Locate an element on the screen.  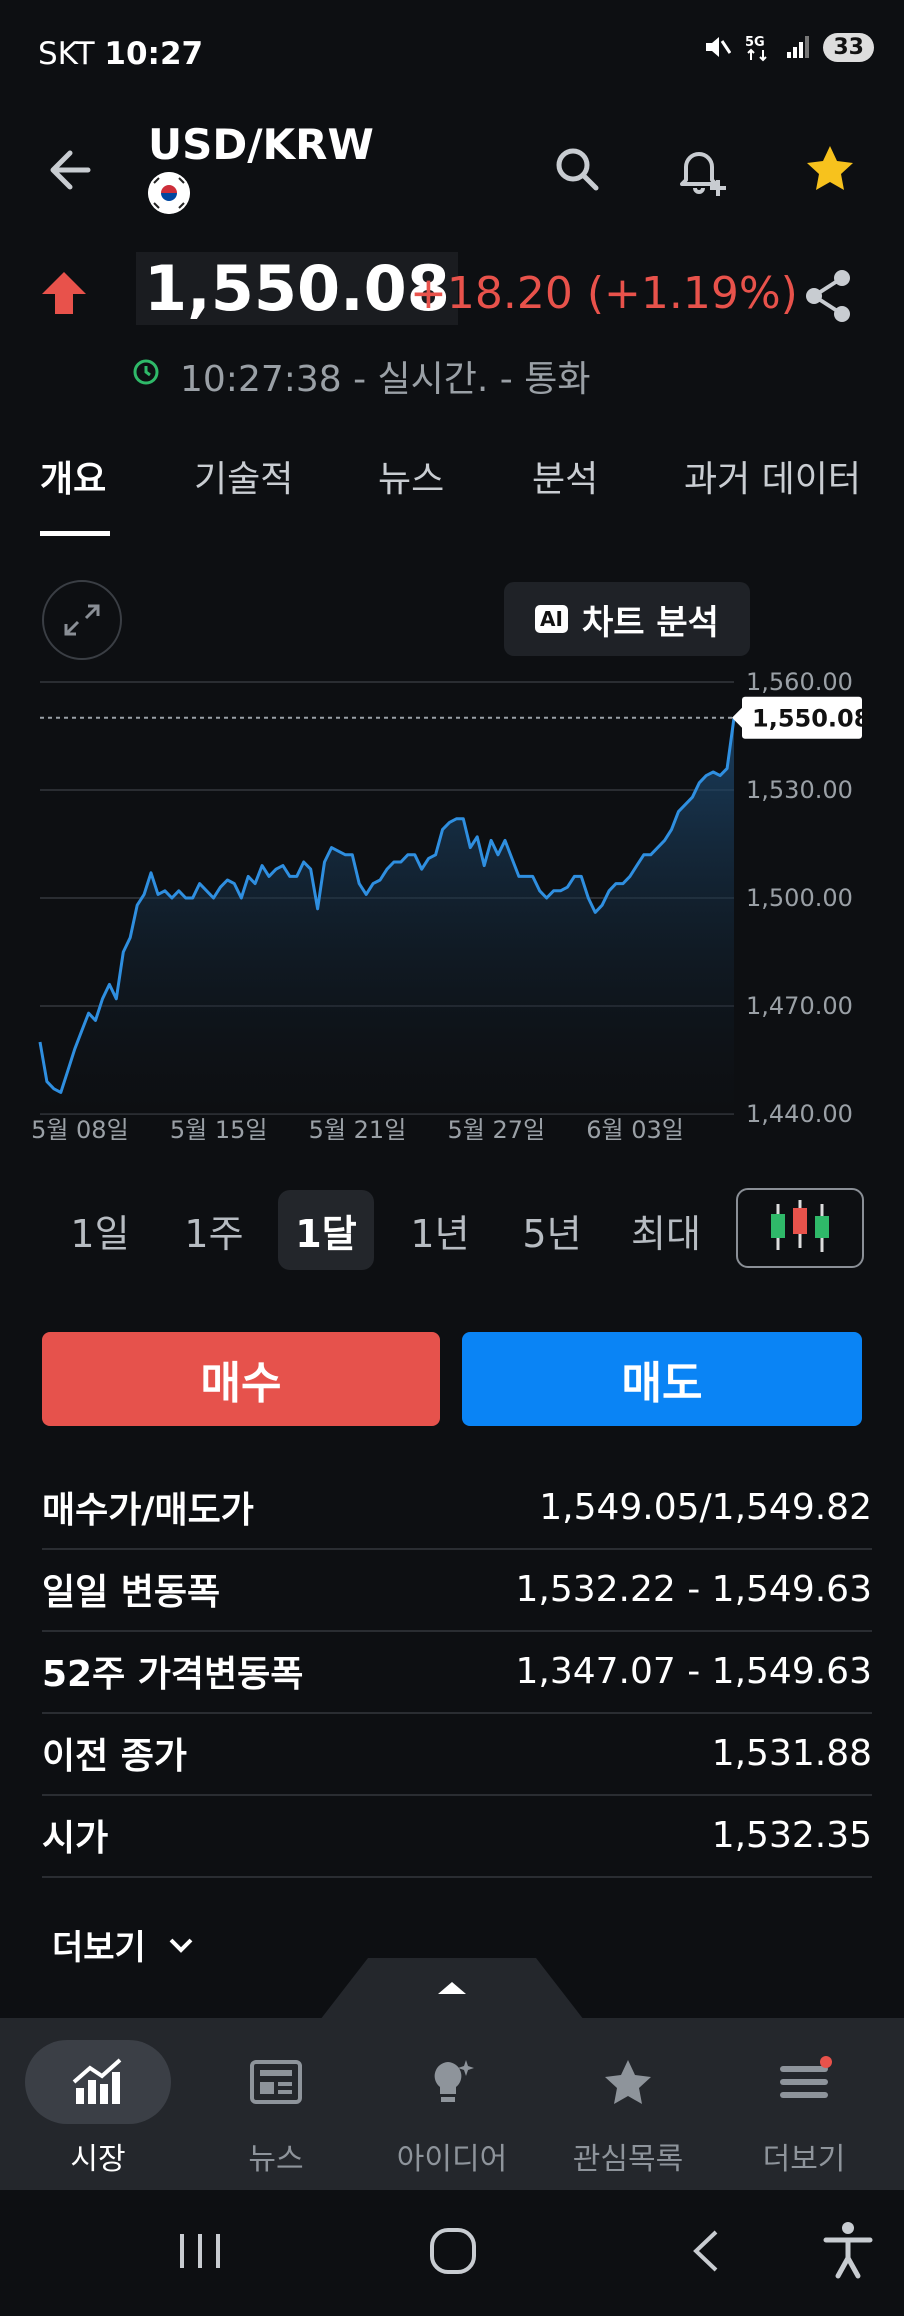
range-max: 최대 is located at coordinates (666, 1230).